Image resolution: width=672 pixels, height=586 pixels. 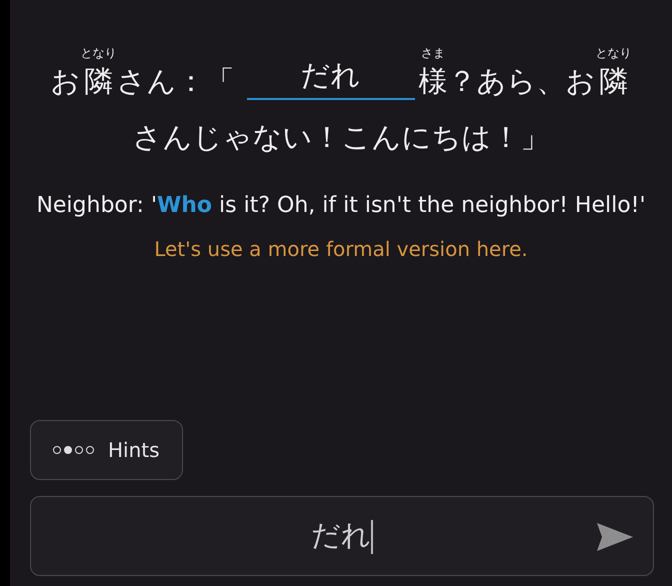 What do you see at coordinates (330, 78) in the screenshot?
I see `answer-blank: だれ` at bounding box center [330, 78].